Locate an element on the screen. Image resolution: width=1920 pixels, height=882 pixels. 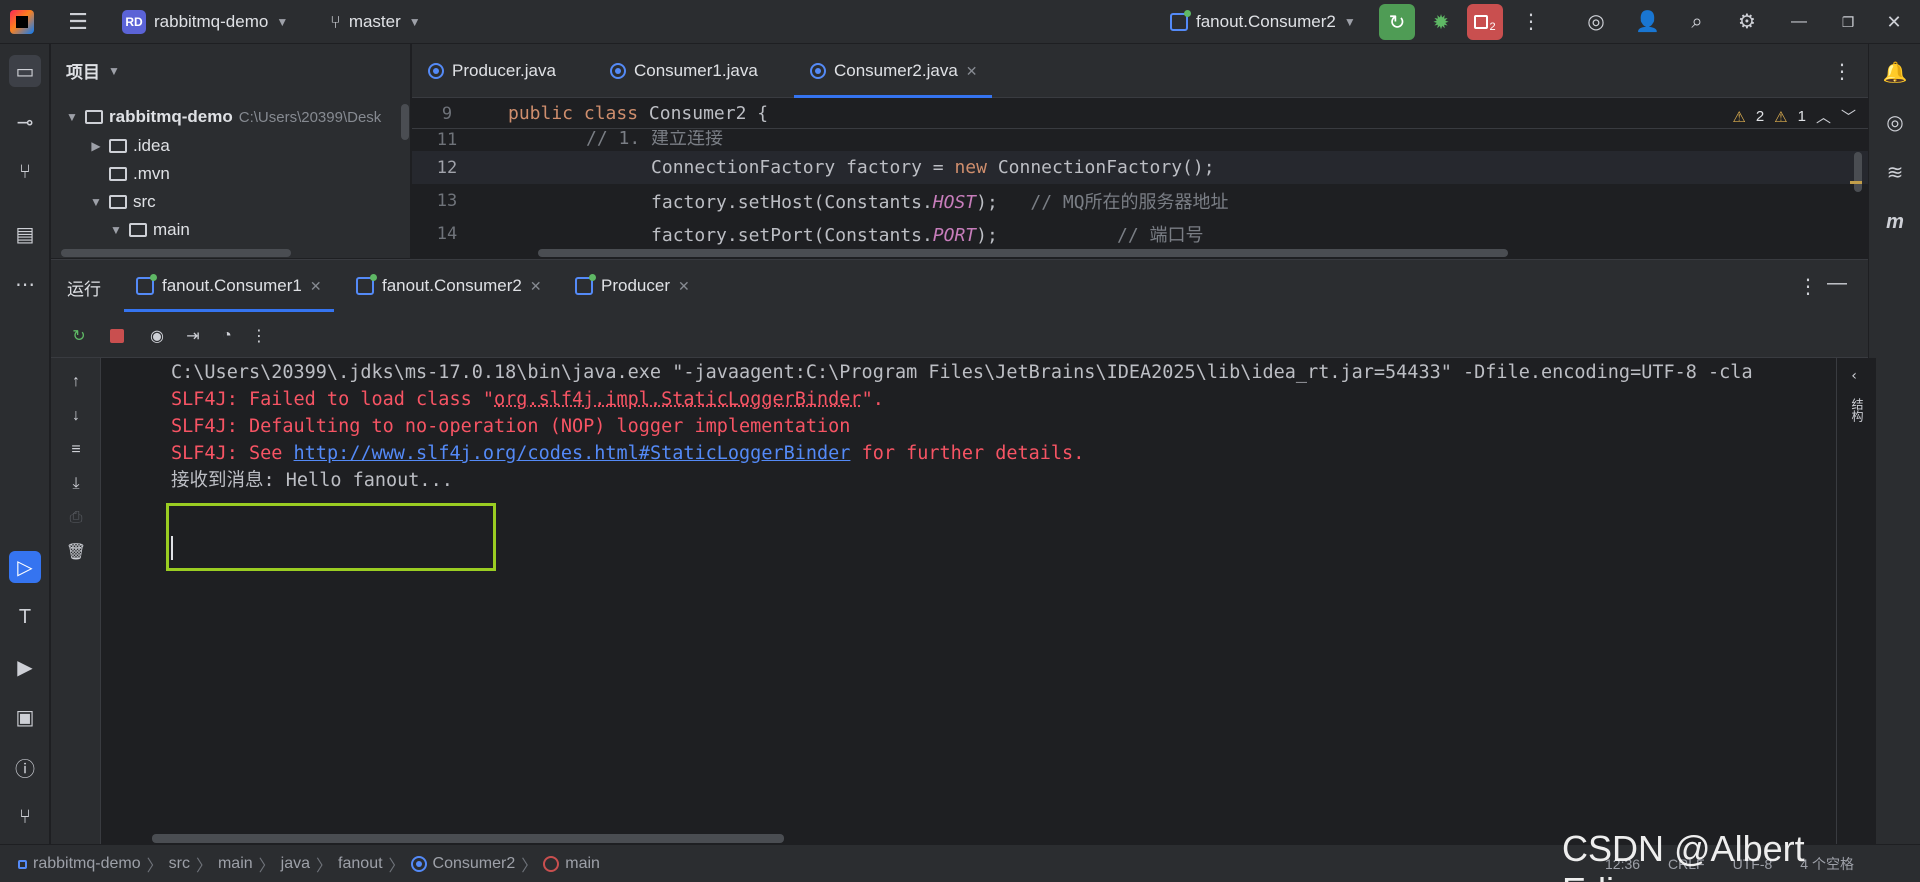
line-number: 11 is located at coordinates (447, 140).